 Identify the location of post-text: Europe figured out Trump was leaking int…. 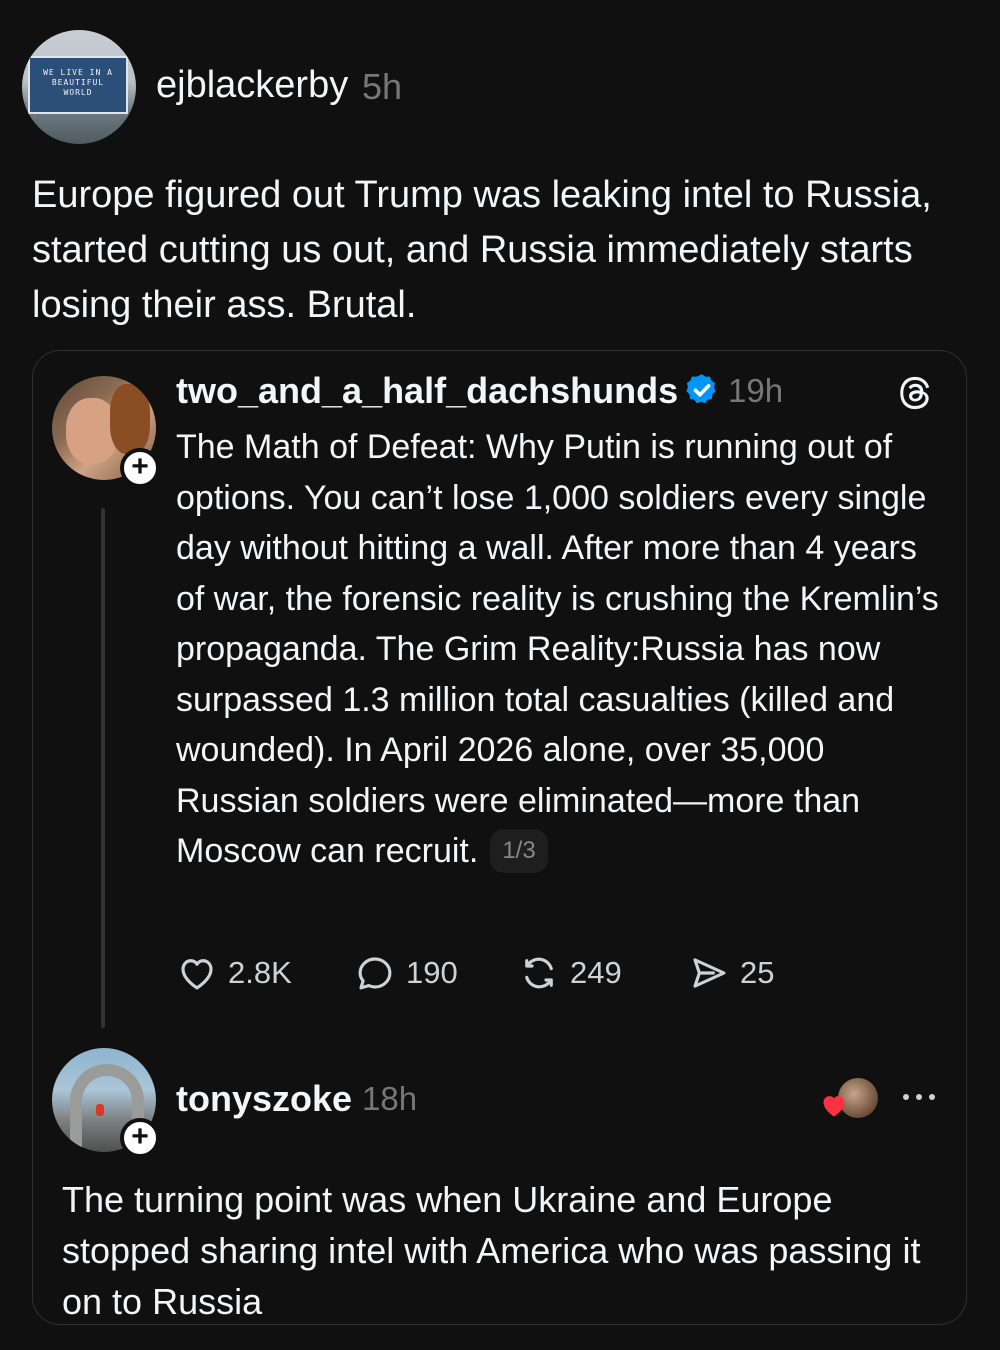
(482, 250).